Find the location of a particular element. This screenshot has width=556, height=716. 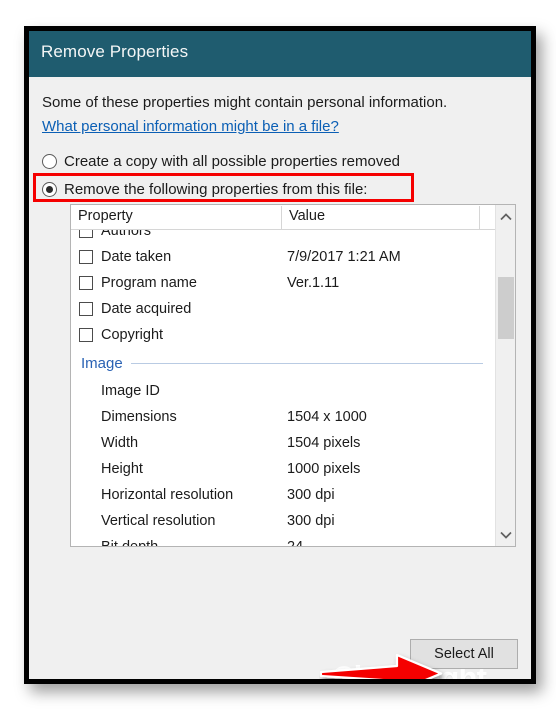

property-name: Date acquired is located at coordinates (146, 309).